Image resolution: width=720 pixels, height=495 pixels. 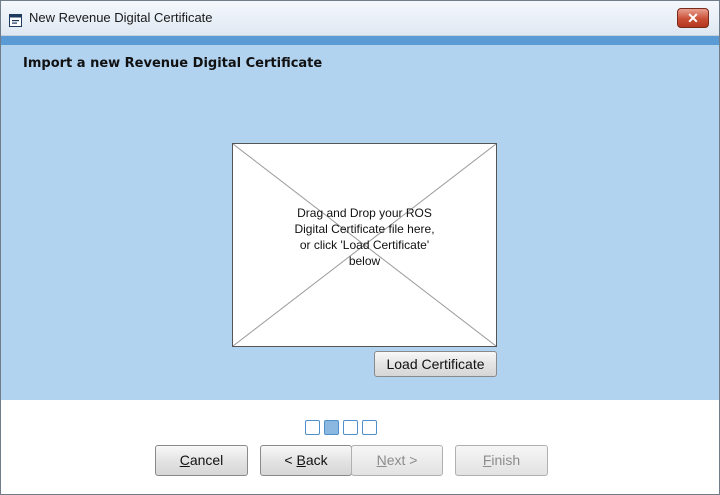 I want to click on close-button: ✕, so click(x=693, y=18).